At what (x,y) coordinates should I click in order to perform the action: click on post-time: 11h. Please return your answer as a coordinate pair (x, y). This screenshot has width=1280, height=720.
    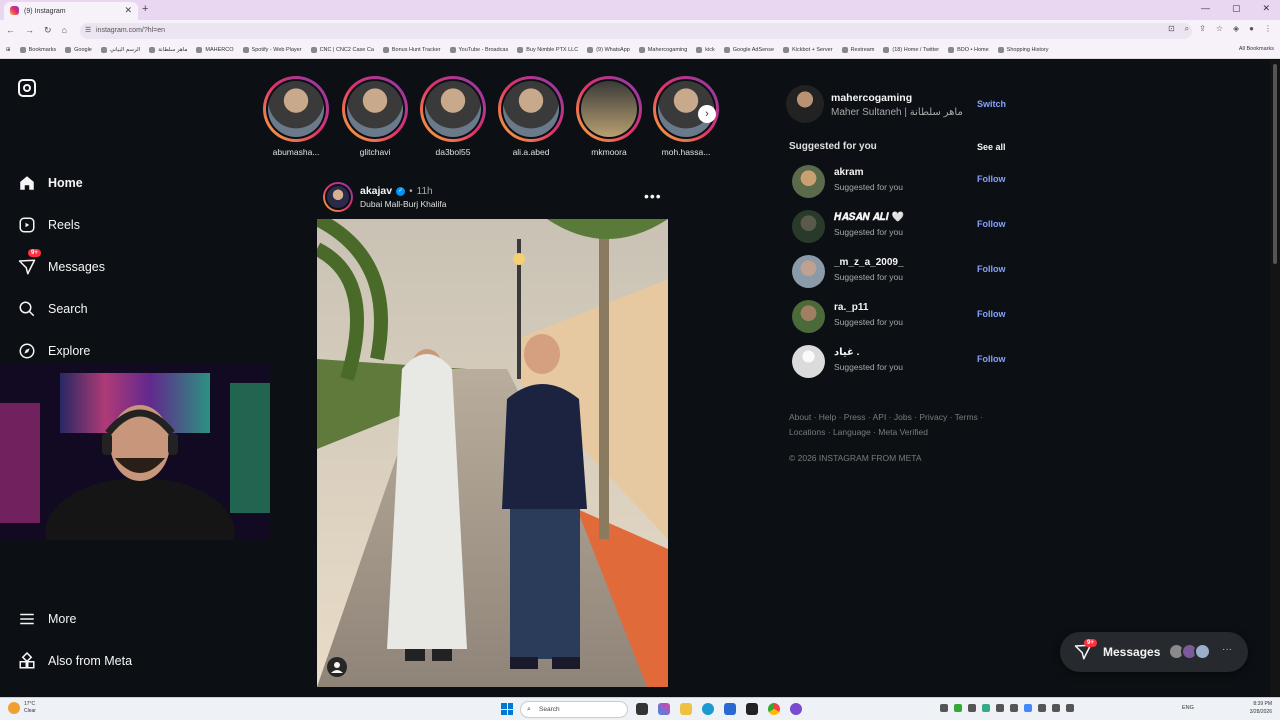
    Looking at the image, I should click on (425, 191).